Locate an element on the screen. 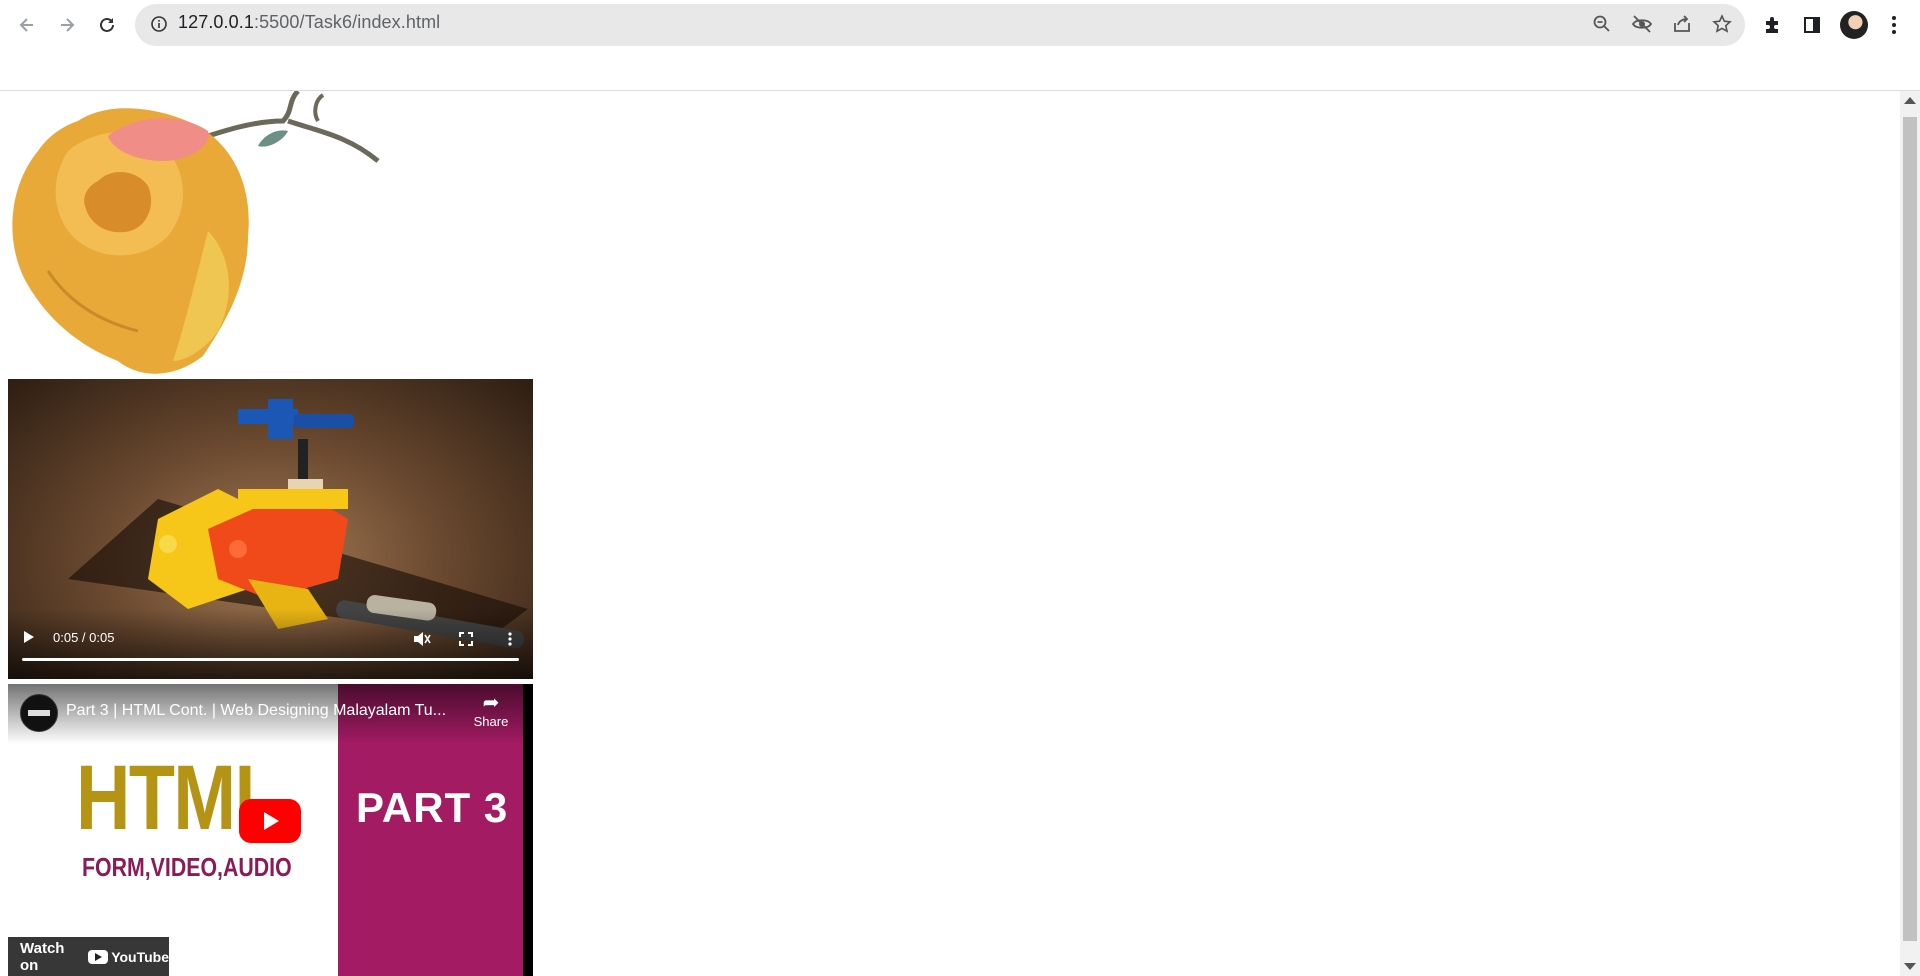  reload-icon is located at coordinates (107, 24).